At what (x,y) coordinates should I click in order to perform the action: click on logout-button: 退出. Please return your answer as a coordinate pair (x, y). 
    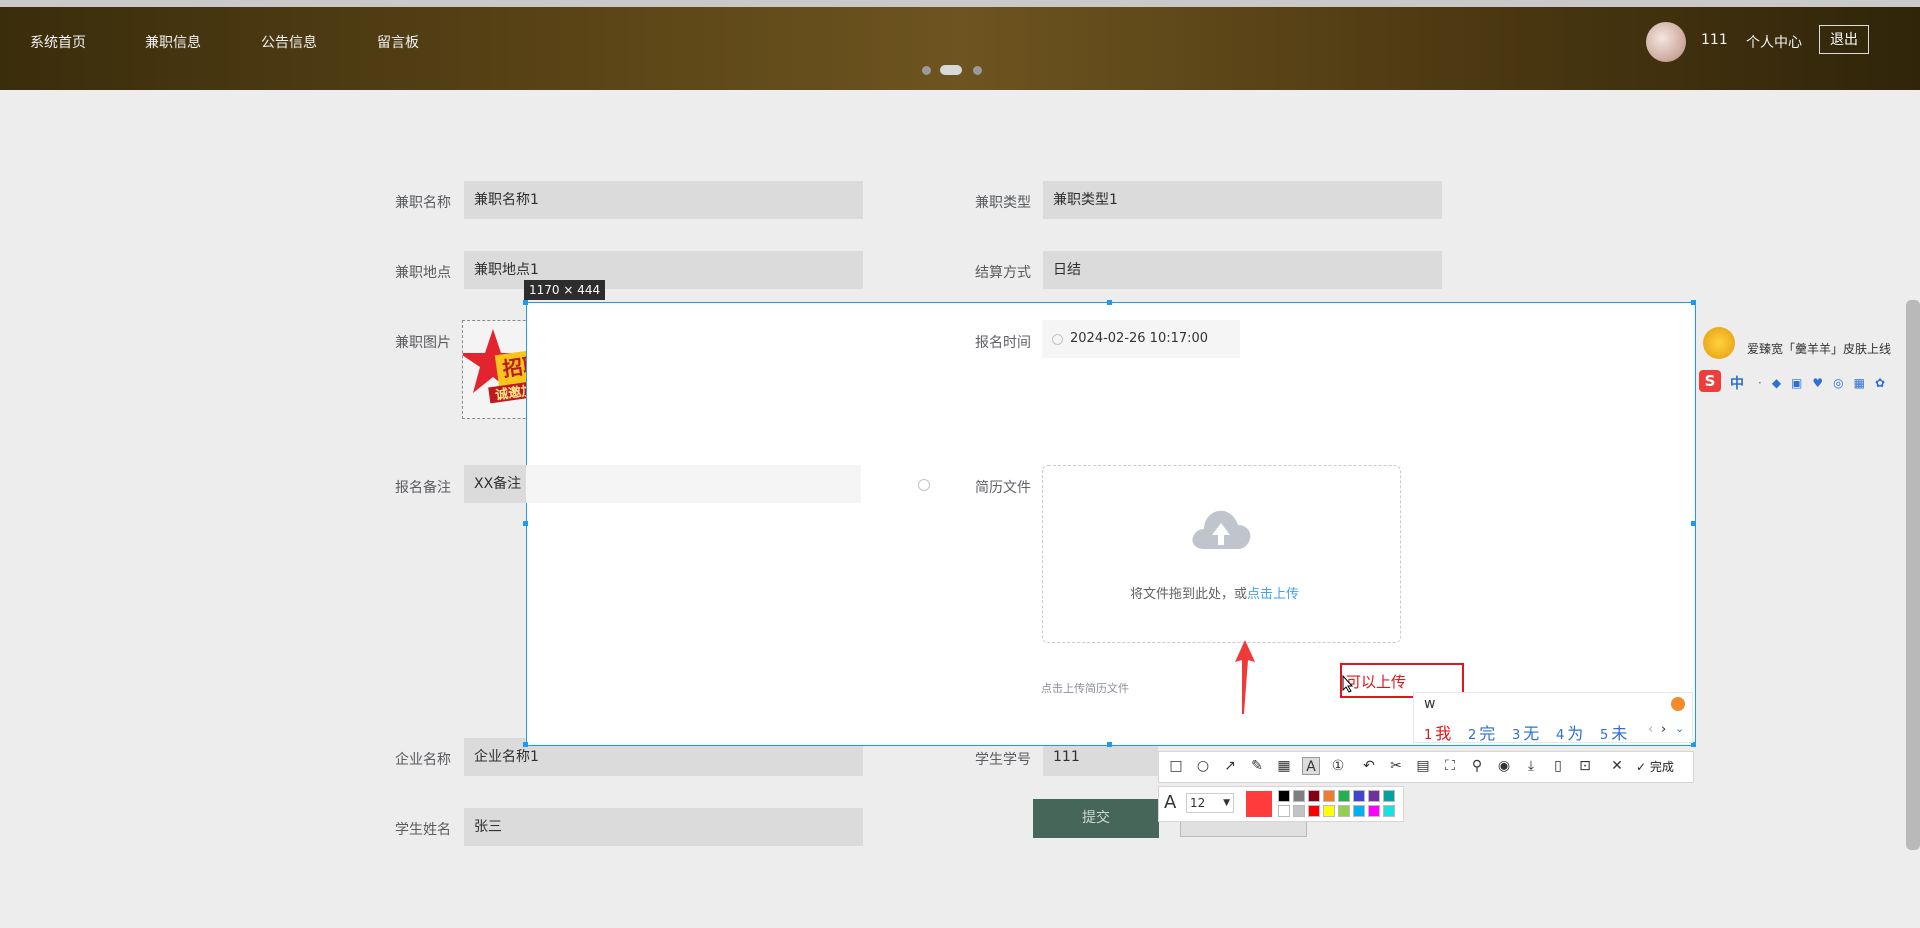
    Looking at the image, I should click on (1844, 39).